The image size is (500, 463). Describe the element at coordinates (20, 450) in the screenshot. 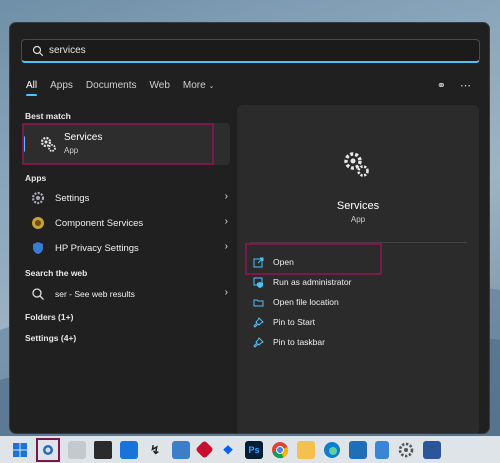

I see `windows-start-icon` at that location.